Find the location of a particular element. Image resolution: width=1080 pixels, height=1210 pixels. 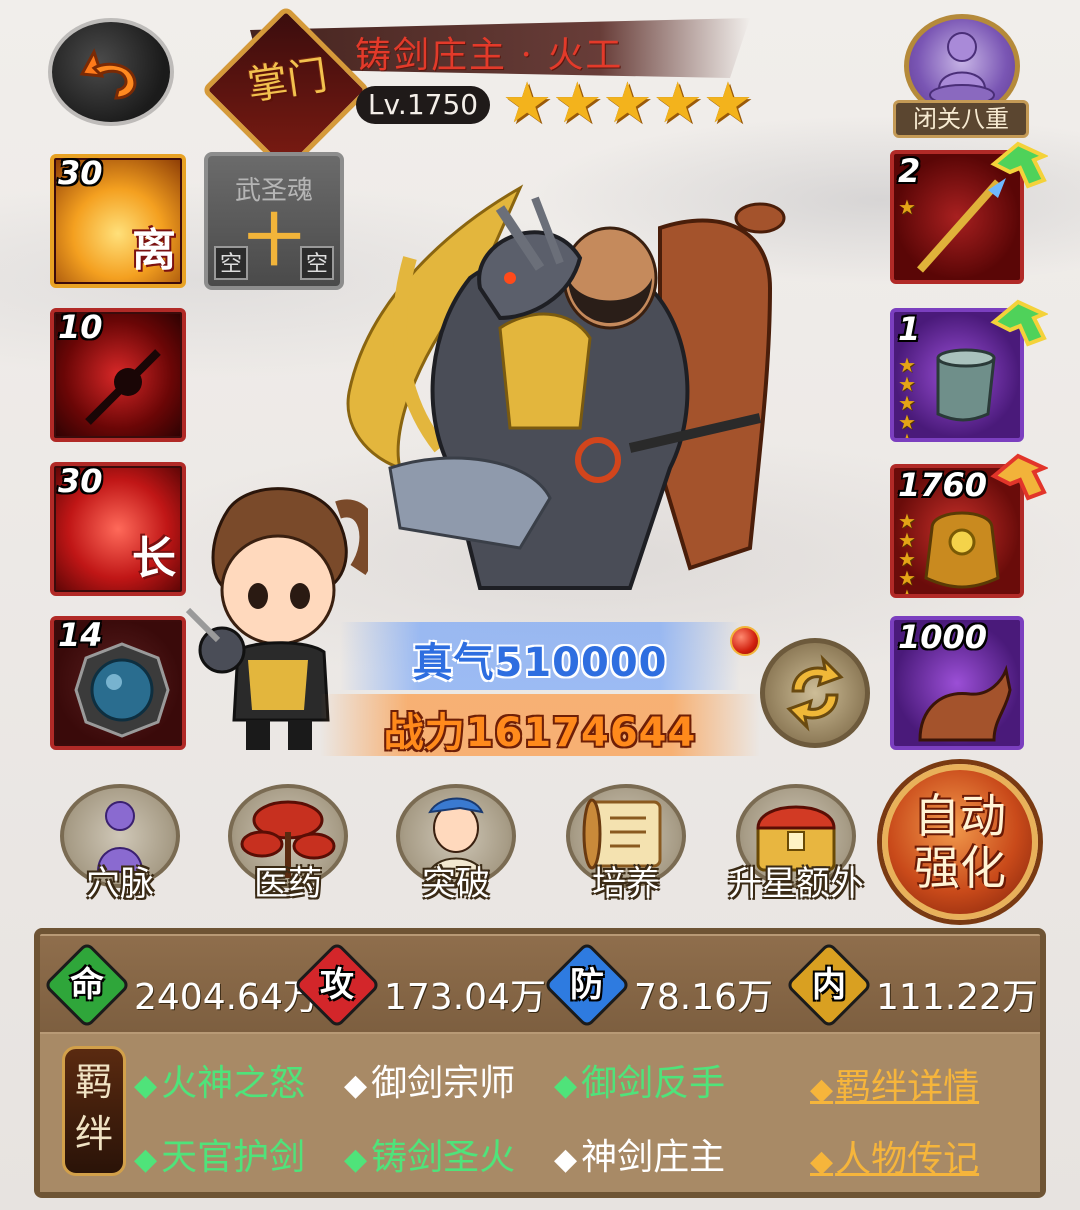

back-arrow-icon is located at coordinates (108, 74).